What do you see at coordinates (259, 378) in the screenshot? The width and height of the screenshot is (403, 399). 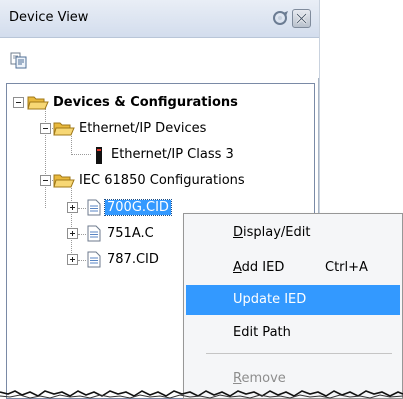 I see `menu-item-label: Remove` at bounding box center [259, 378].